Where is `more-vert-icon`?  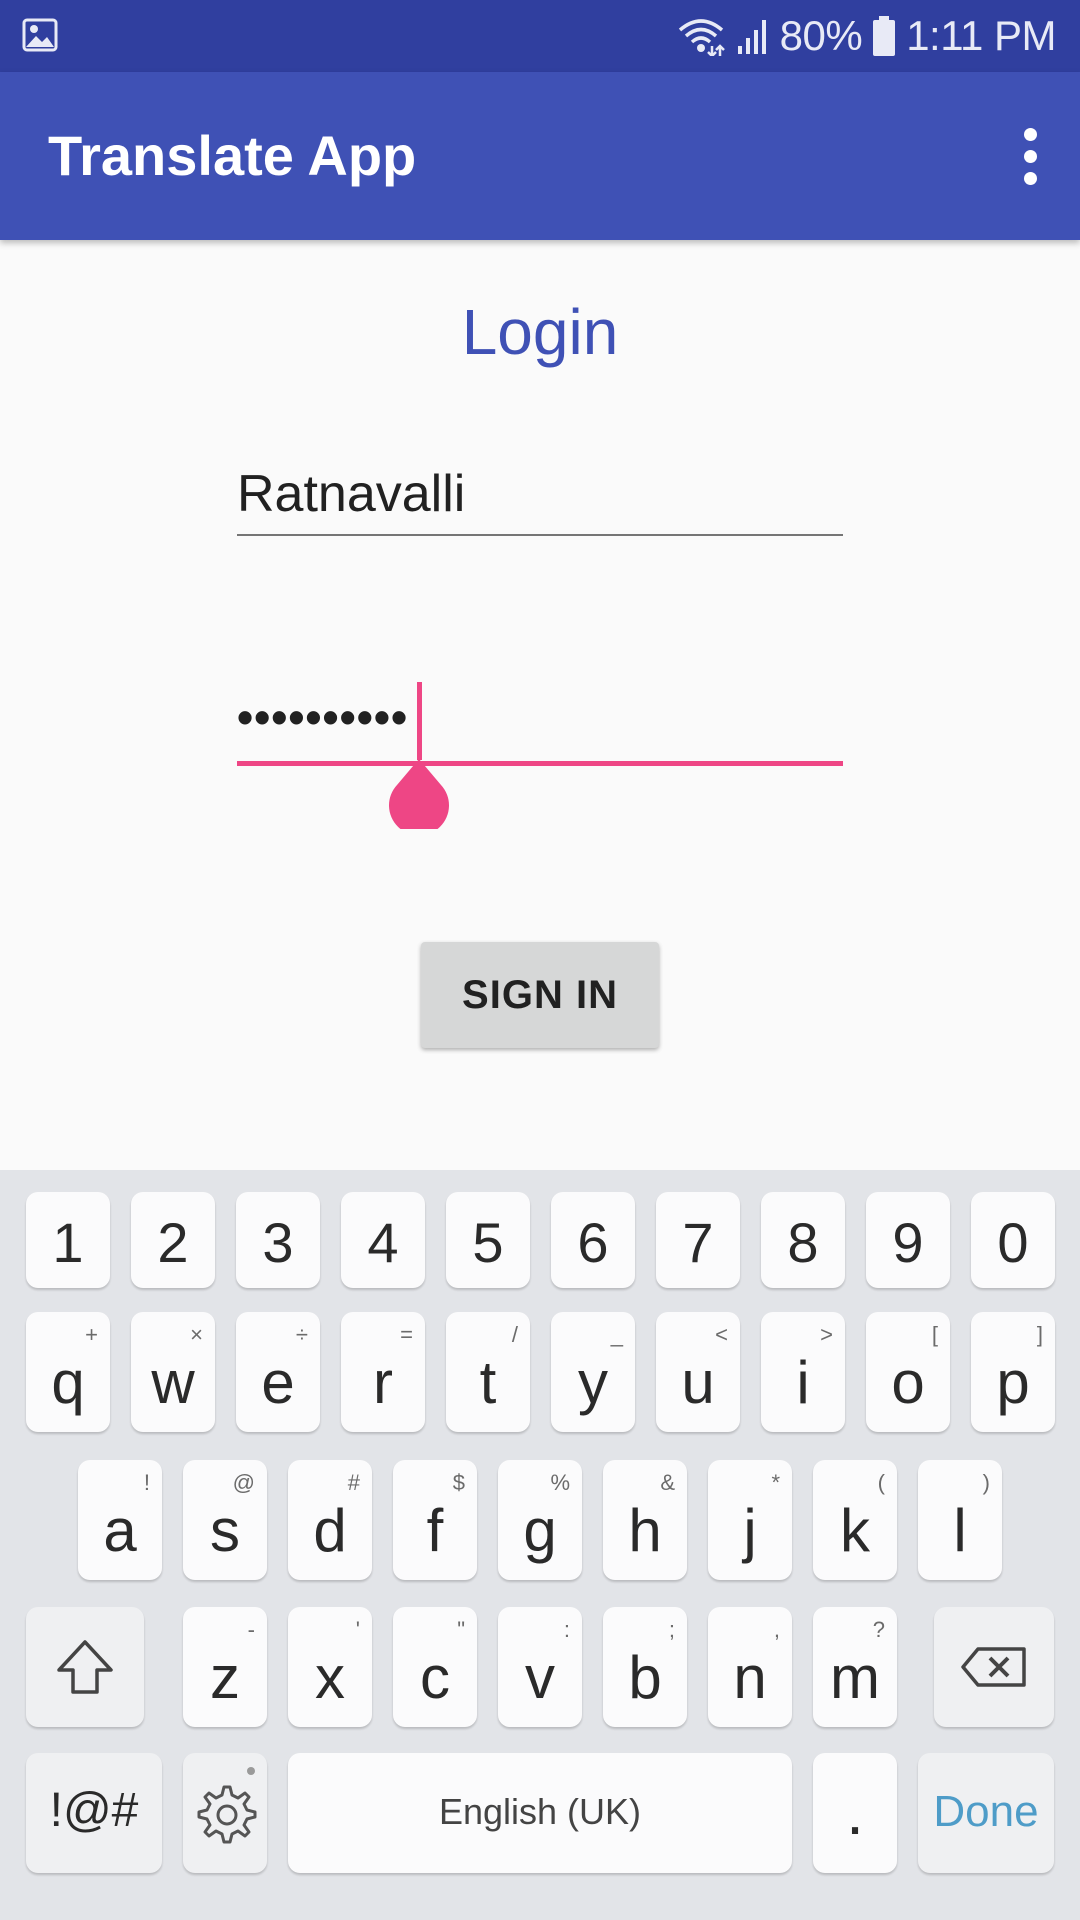
more-vert-icon is located at coordinates (1030, 156).